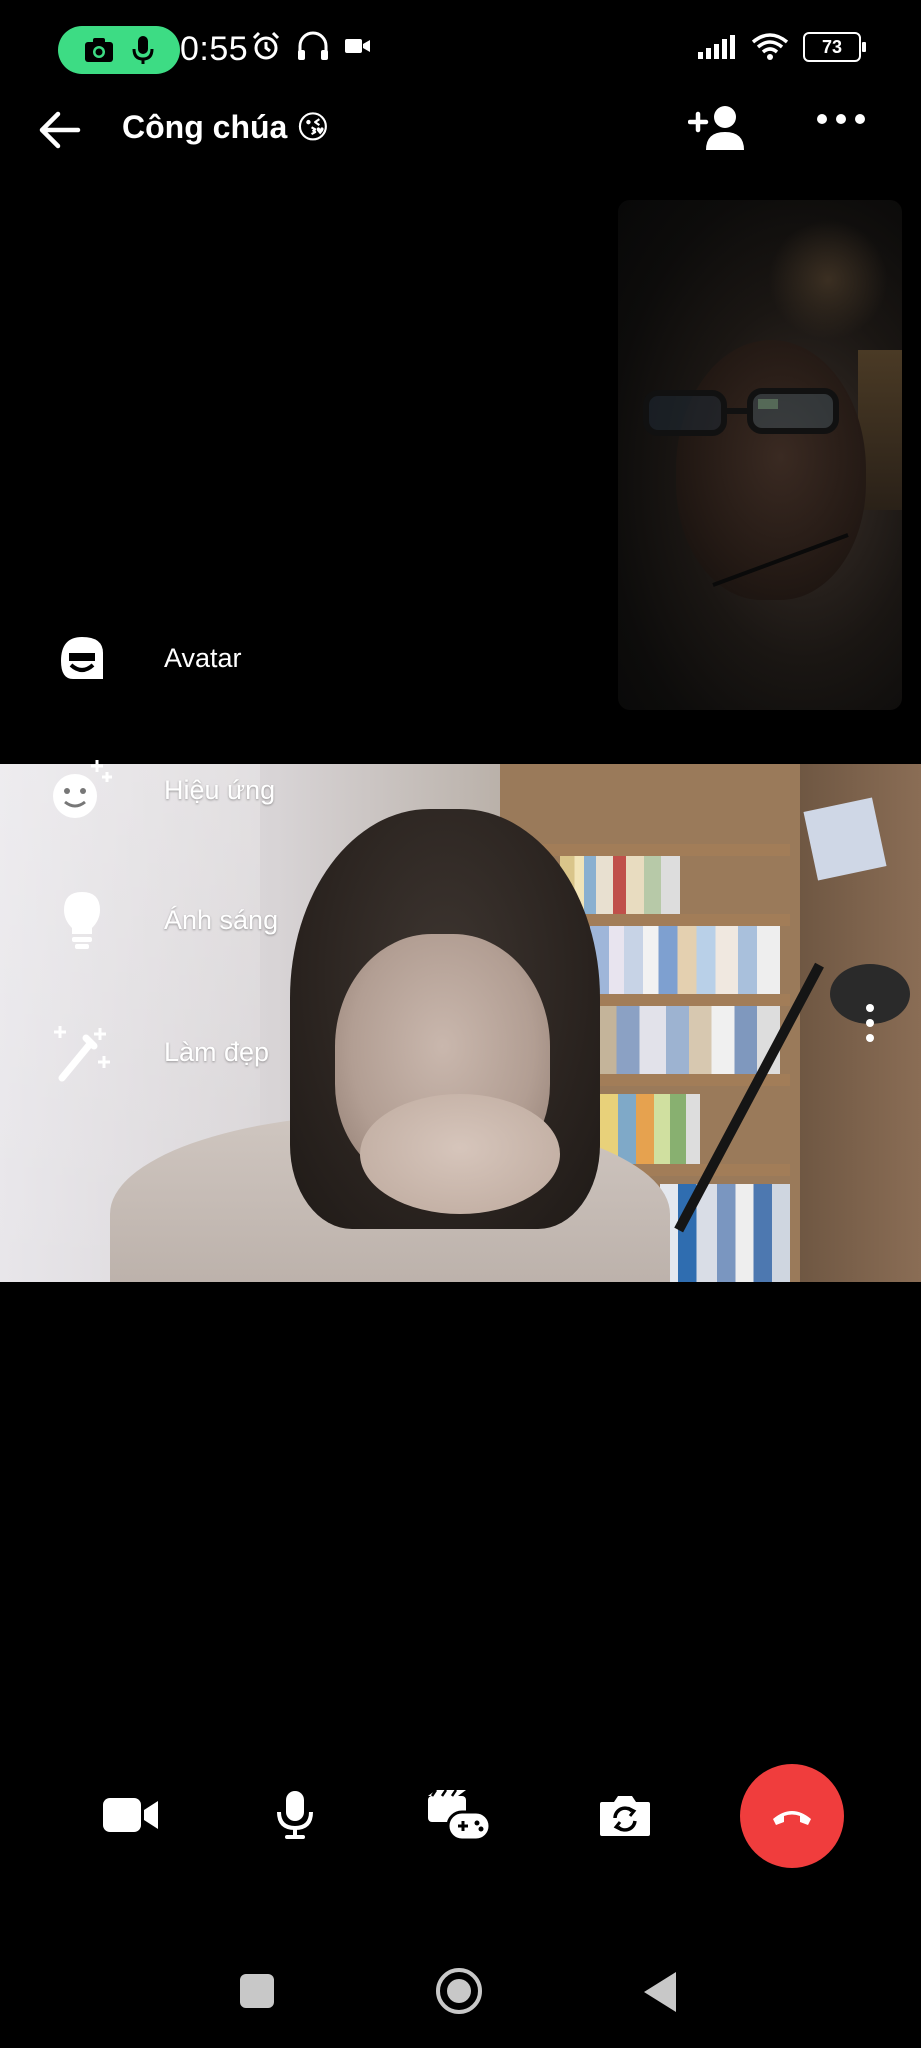 Image resolution: width=921 pixels, height=2048 pixels. Describe the element at coordinates (141, 658) in the screenshot. I see `effect-avatar: Avatar` at that location.